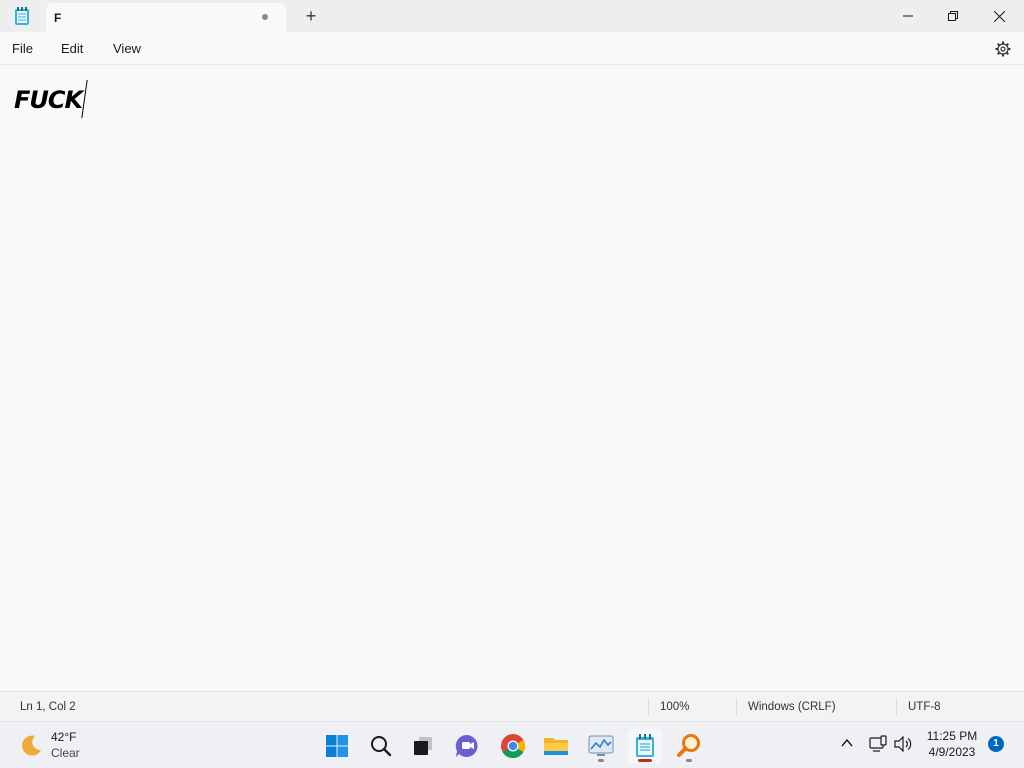  Describe the element at coordinates (64, 737) in the screenshot. I see `weather-temperature: 42°F` at that location.